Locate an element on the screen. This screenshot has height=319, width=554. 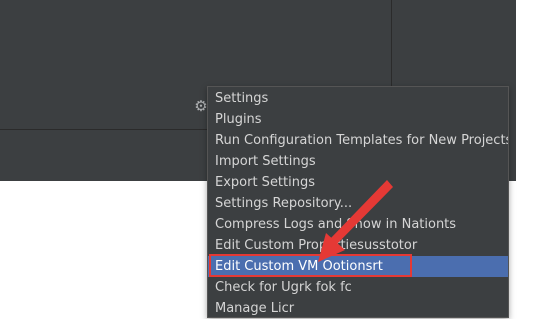
annotation-arrow-shaft is located at coordinates (361, 213).